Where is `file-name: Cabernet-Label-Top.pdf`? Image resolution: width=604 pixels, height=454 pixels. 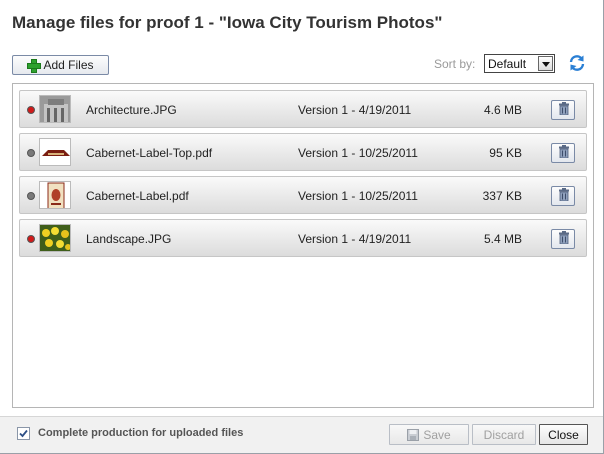
file-name: Cabernet-Label-Top.pdf is located at coordinates (149, 153).